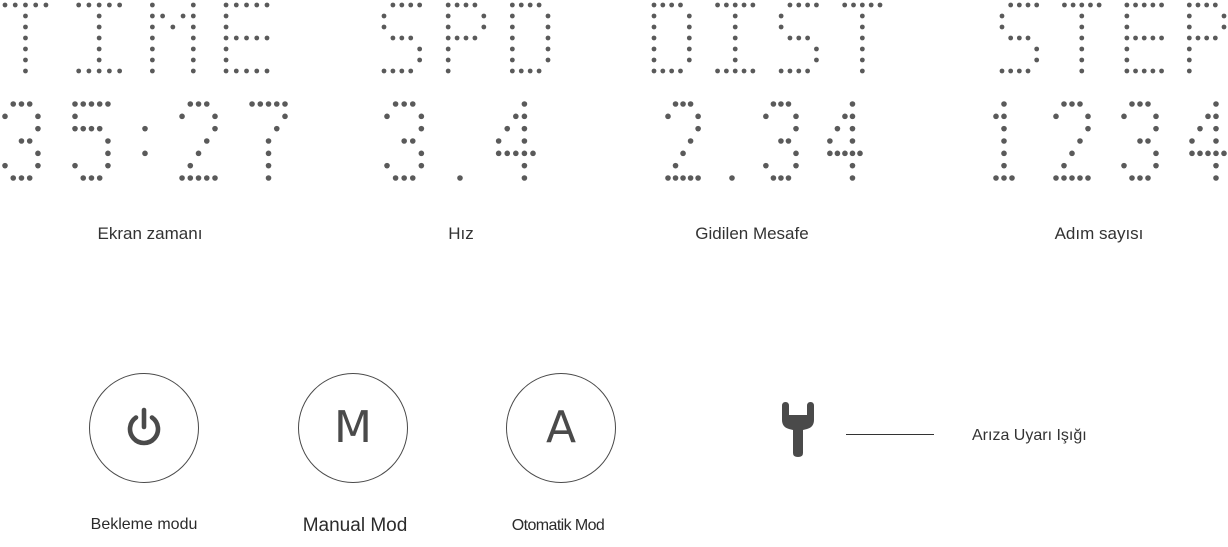 The image size is (1228, 547). I want to click on steps-value, so click(1110, 141).